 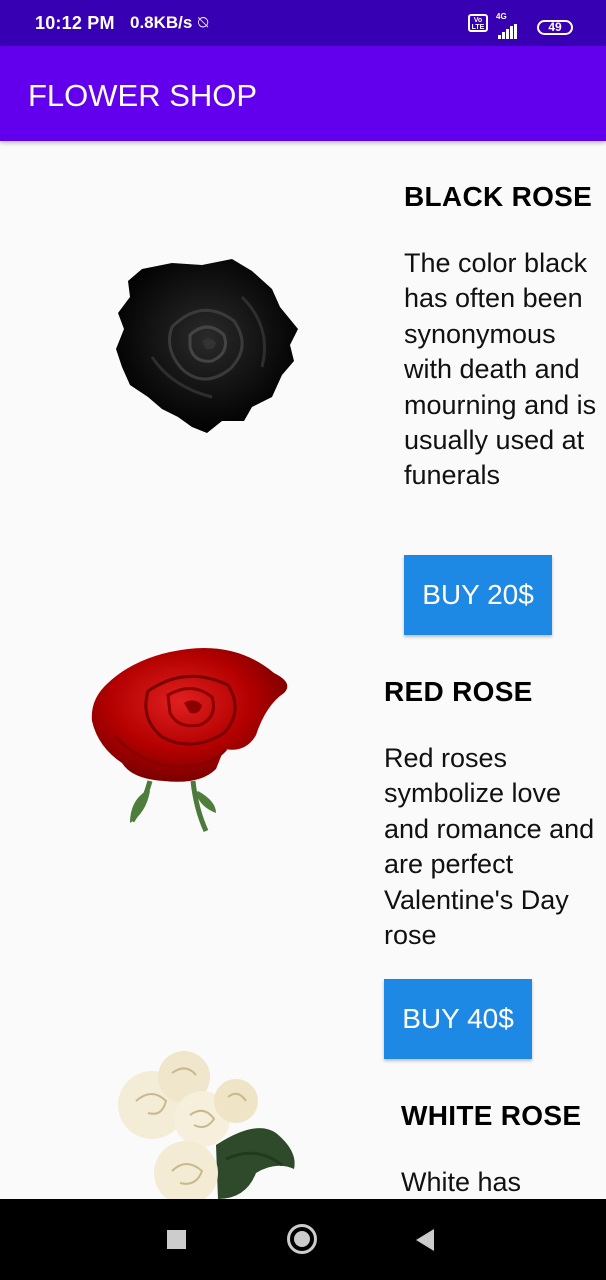 I want to click on mute-icon: ⍉, so click(x=203, y=22).